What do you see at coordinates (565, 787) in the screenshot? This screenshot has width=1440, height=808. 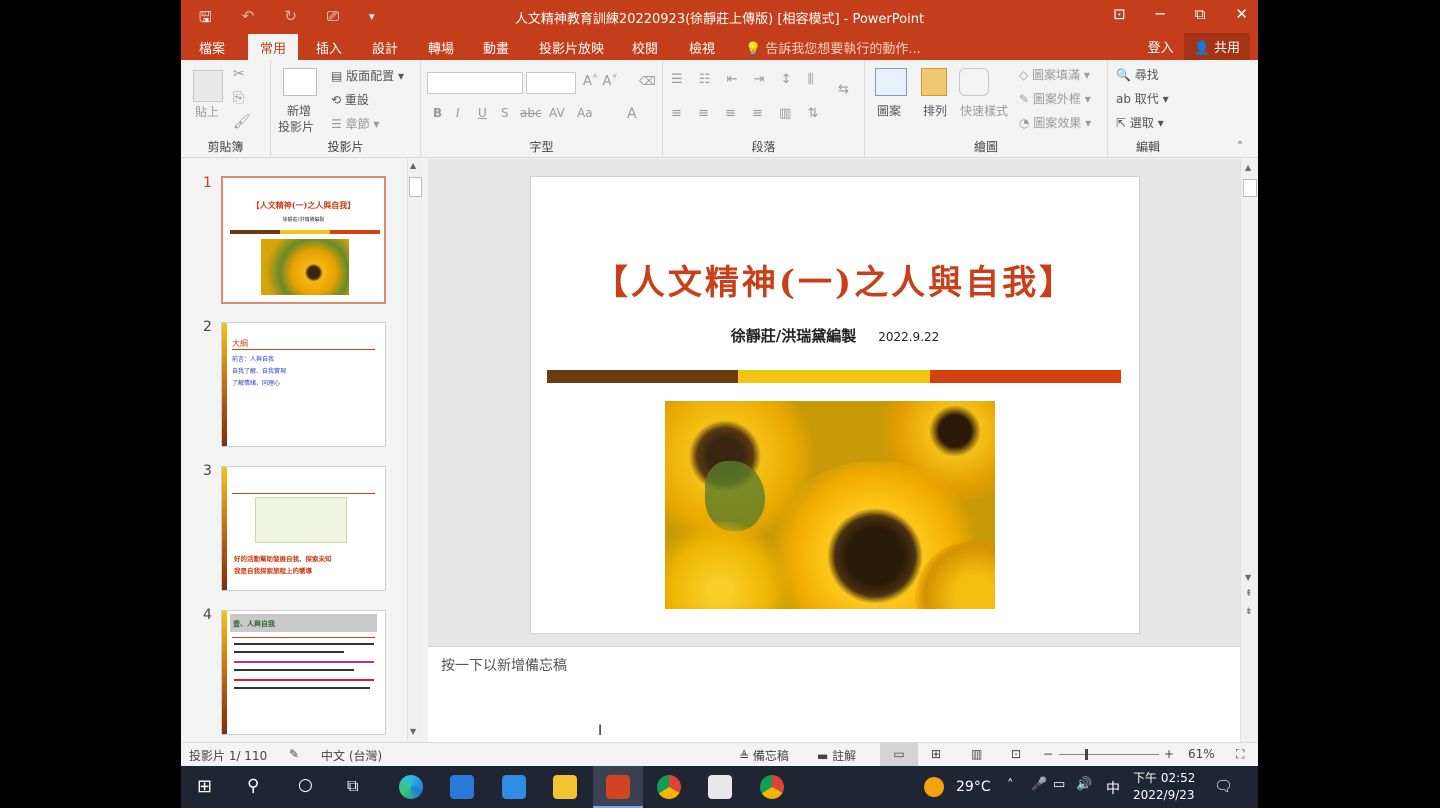 I see `file-explorer-icon` at bounding box center [565, 787].